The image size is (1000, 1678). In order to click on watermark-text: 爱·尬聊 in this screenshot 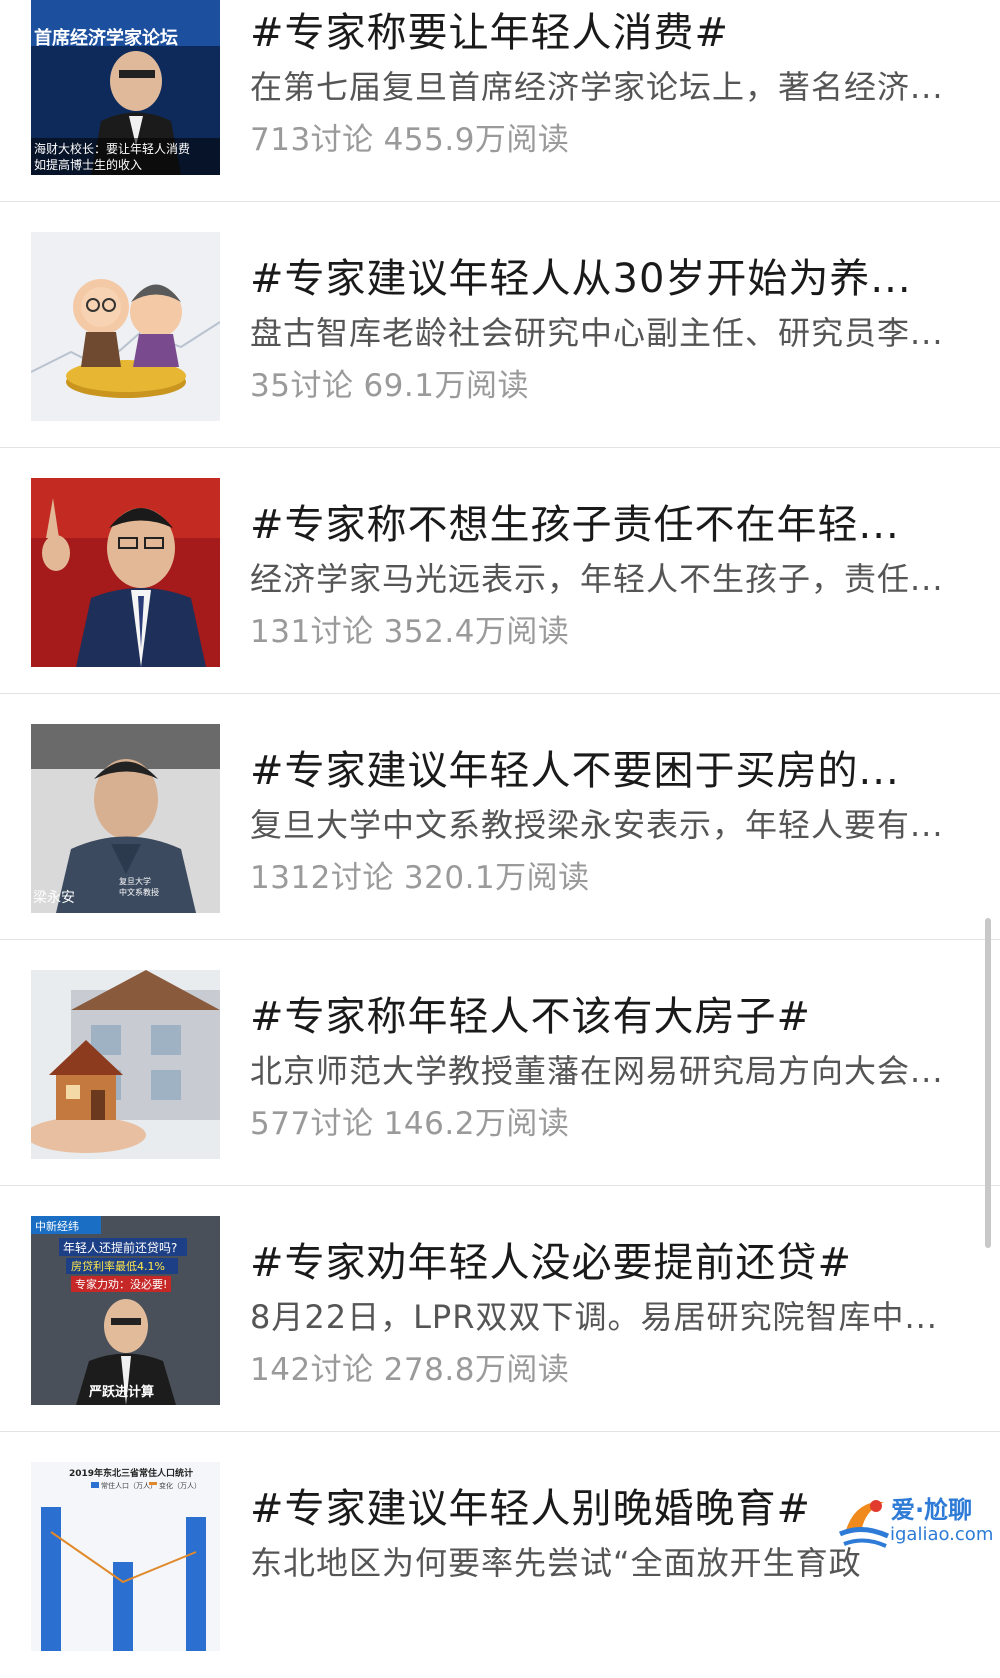, I will do `click(932, 1510)`.